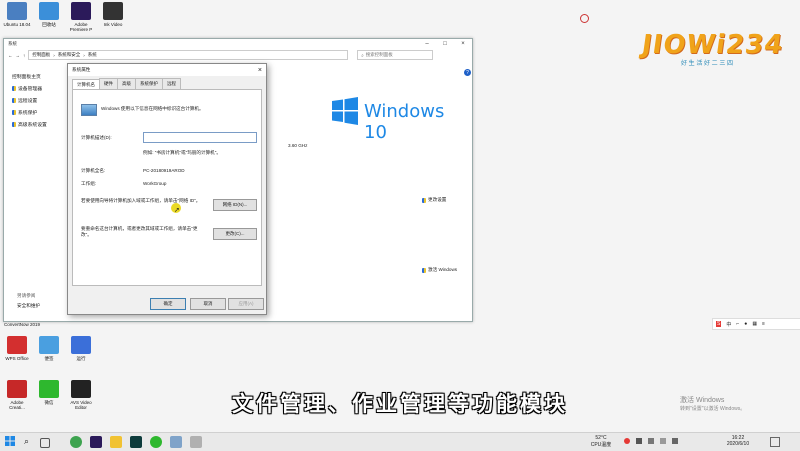  I want to click on ime-toolbar: S 中 ⌐ ● ▦ ≡, so click(756, 324).